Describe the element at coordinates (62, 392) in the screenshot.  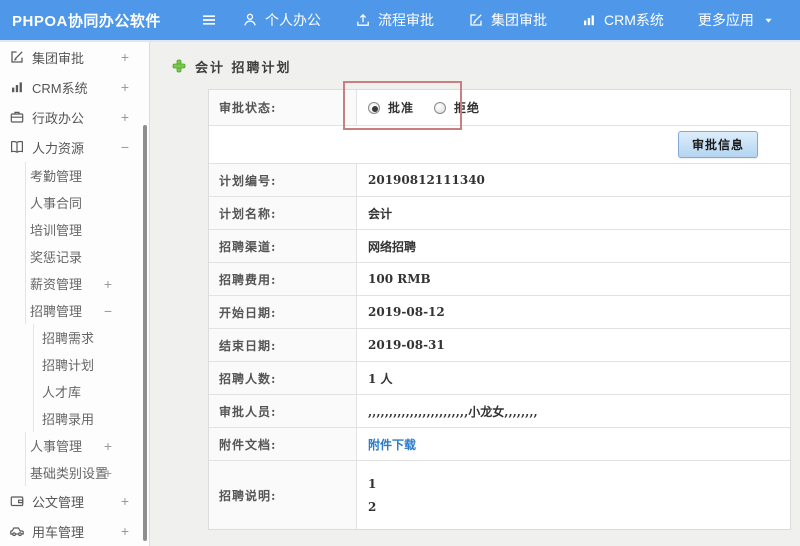
I see `sidebar-item-label: 人才库` at that location.